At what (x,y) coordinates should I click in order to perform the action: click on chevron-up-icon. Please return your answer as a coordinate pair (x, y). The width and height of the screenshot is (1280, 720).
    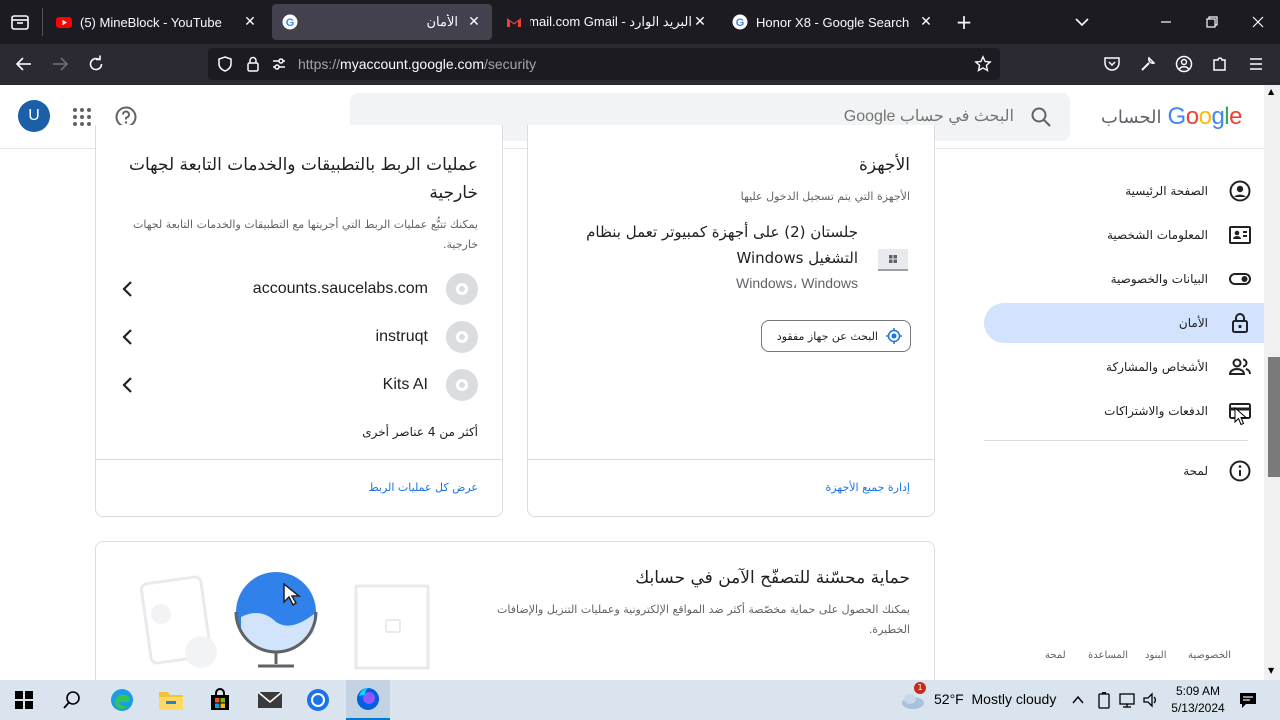
    Looking at the image, I should click on (1078, 699).